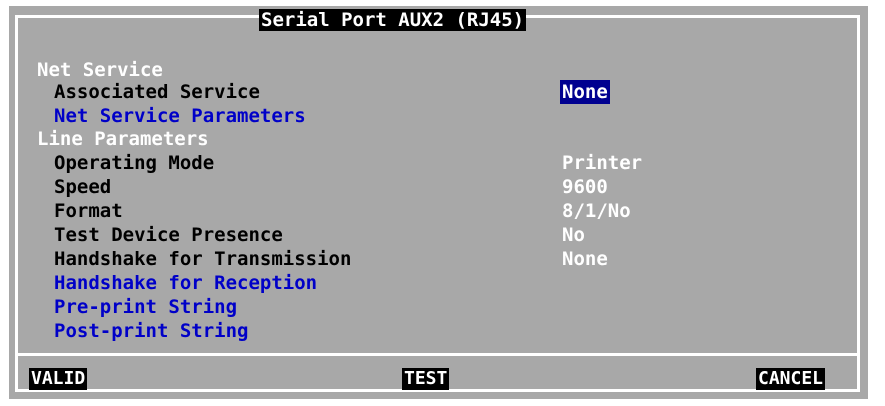  What do you see at coordinates (157, 92) in the screenshot?
I see `associated-service-label: Associated Service` at bounding box center [157, 92].